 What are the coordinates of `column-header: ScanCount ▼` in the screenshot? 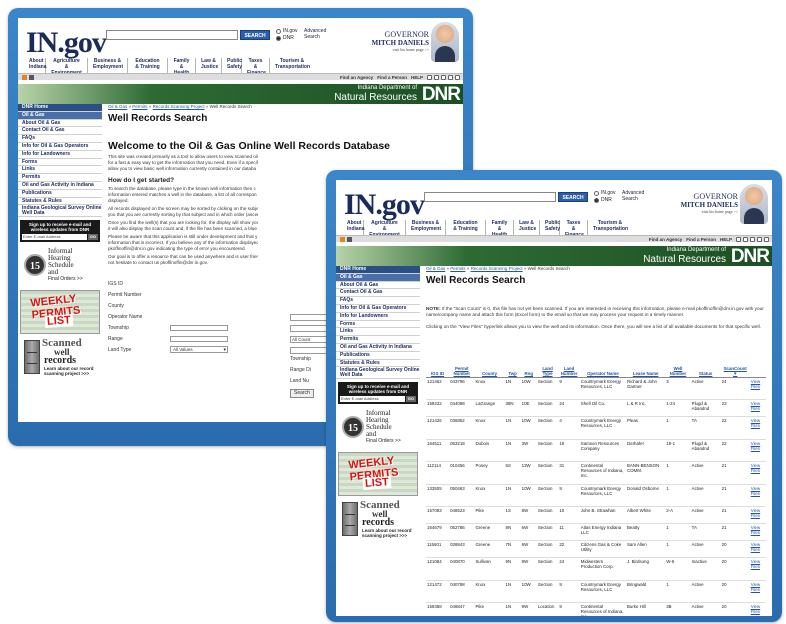 It's located at (735, 371).